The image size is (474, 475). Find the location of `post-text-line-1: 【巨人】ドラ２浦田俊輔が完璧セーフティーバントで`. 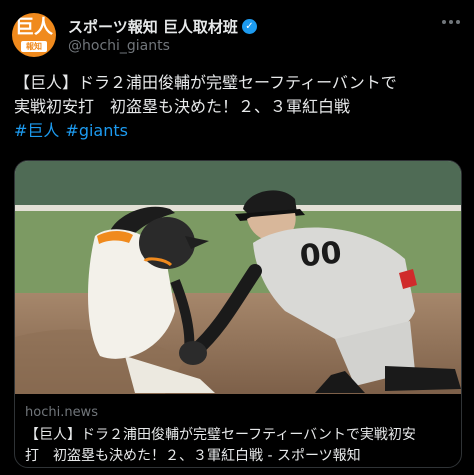

post-text-line-1: 【巨人】ドラ２浦田俊輔が完璧セーフティーバントで is located at coordinates (205, 82).